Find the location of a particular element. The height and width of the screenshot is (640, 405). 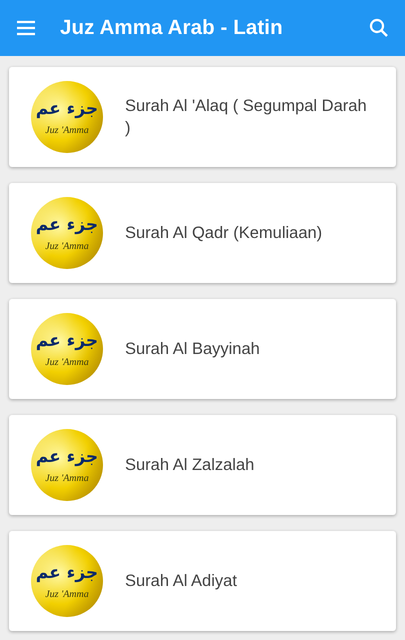

surah-title: Surah Al 'Alaq ( Segumpal Darah ) is located at coordinates (246, 117).